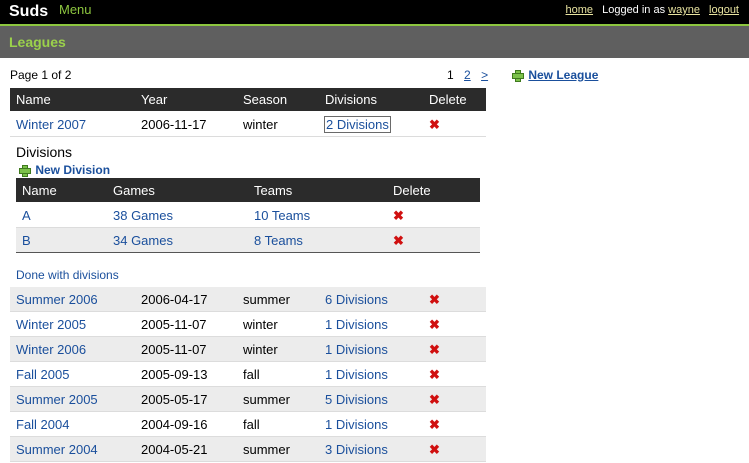  What do you see at coordinates (174, 399) in the screenshot?
I see `league-year: 2005-05-17` at bounding box center [174, 399].